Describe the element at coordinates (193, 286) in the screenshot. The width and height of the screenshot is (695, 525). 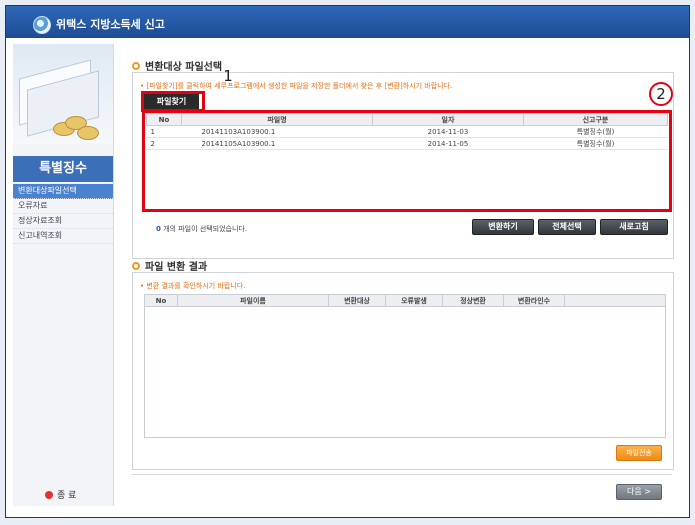
I see `result-note: • 변환 결과를 확인하시기 바랍니다.` at that location.